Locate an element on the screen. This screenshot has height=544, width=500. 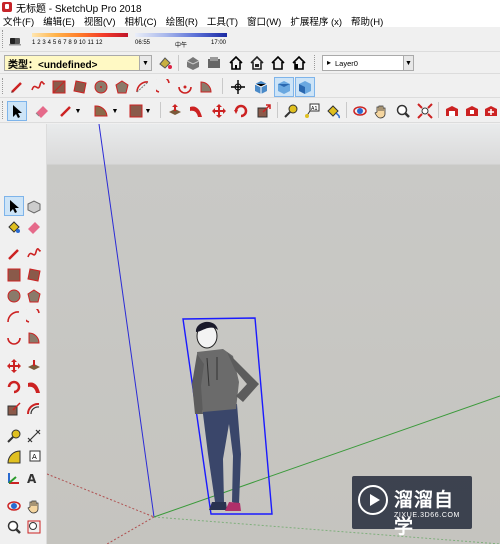
dimension-icon is located at coordinates (34, 436).